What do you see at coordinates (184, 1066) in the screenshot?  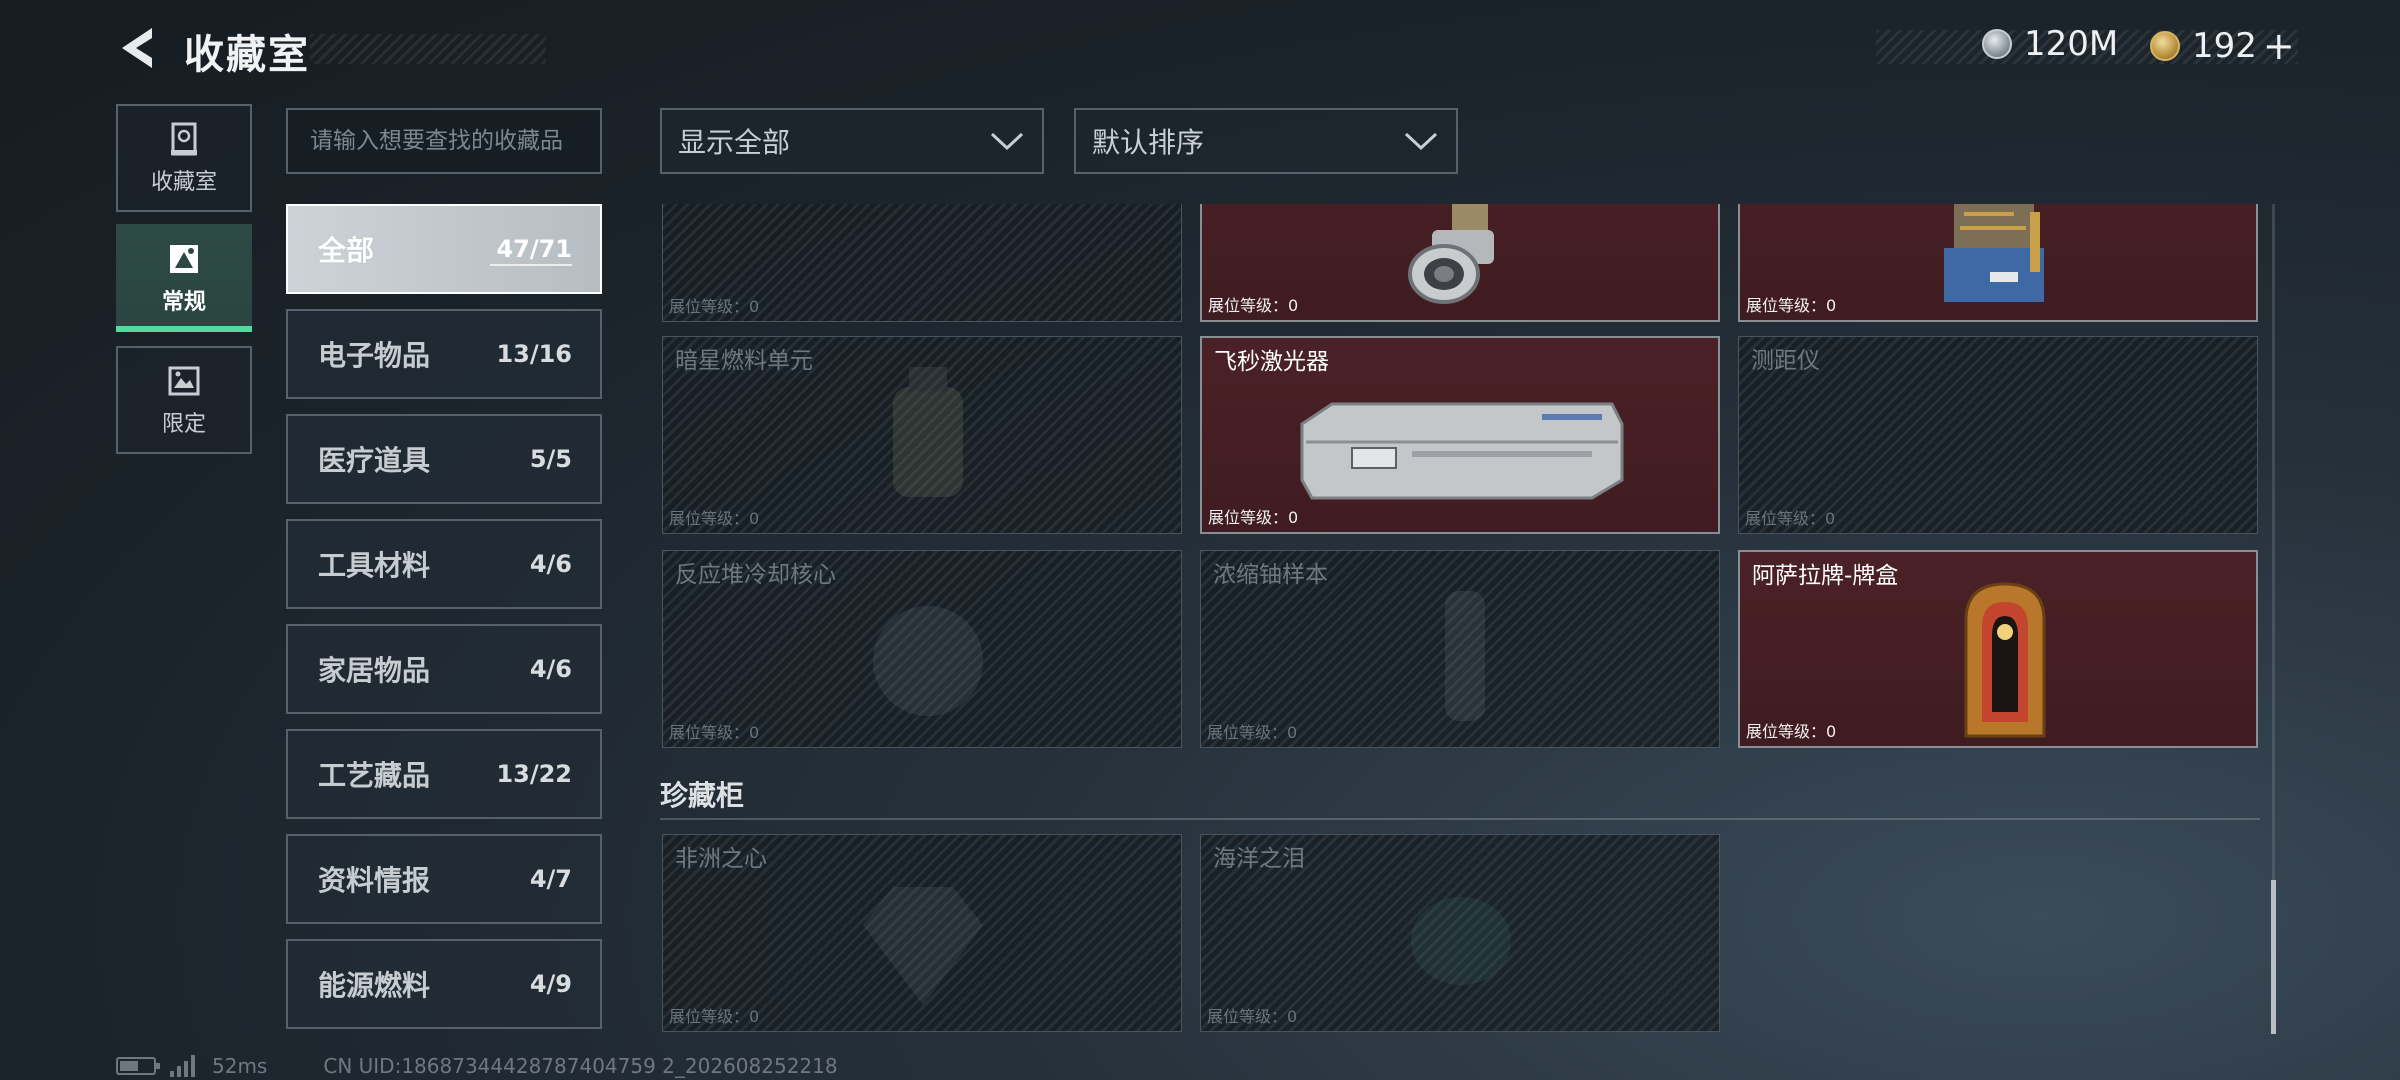 I see `signal-icon` at bounding box center [184, 1066].